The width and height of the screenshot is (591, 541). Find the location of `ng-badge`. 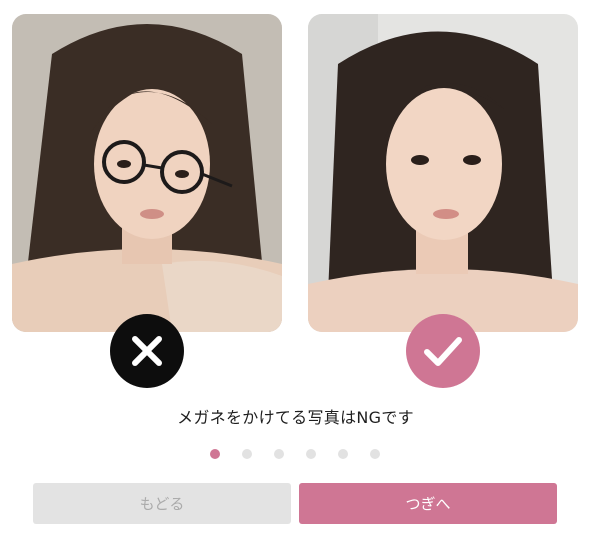

ng-badge is located at coordinates (147, 351).